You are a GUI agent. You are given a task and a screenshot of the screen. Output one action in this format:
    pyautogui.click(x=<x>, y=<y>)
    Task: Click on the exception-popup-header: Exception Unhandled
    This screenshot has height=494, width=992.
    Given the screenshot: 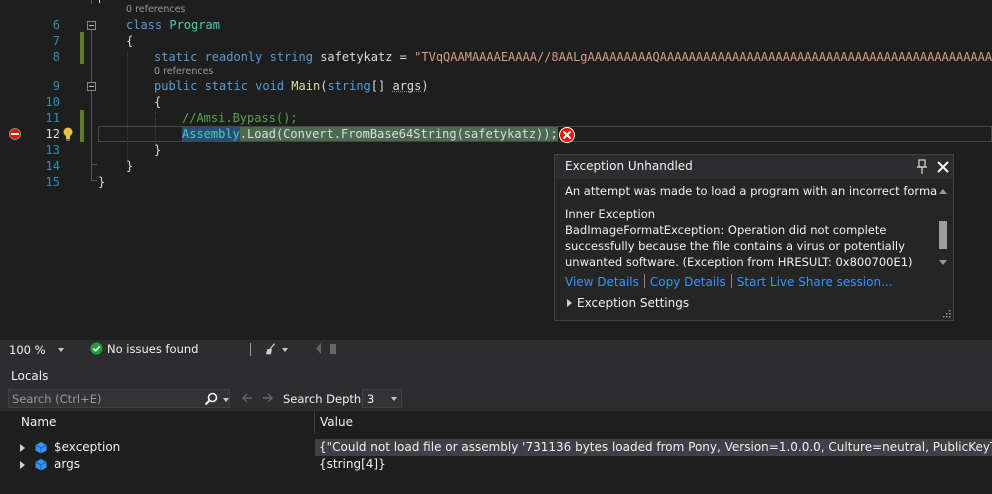 What is the action you would take?
    pyautogui.click(x=754, y=167)
    